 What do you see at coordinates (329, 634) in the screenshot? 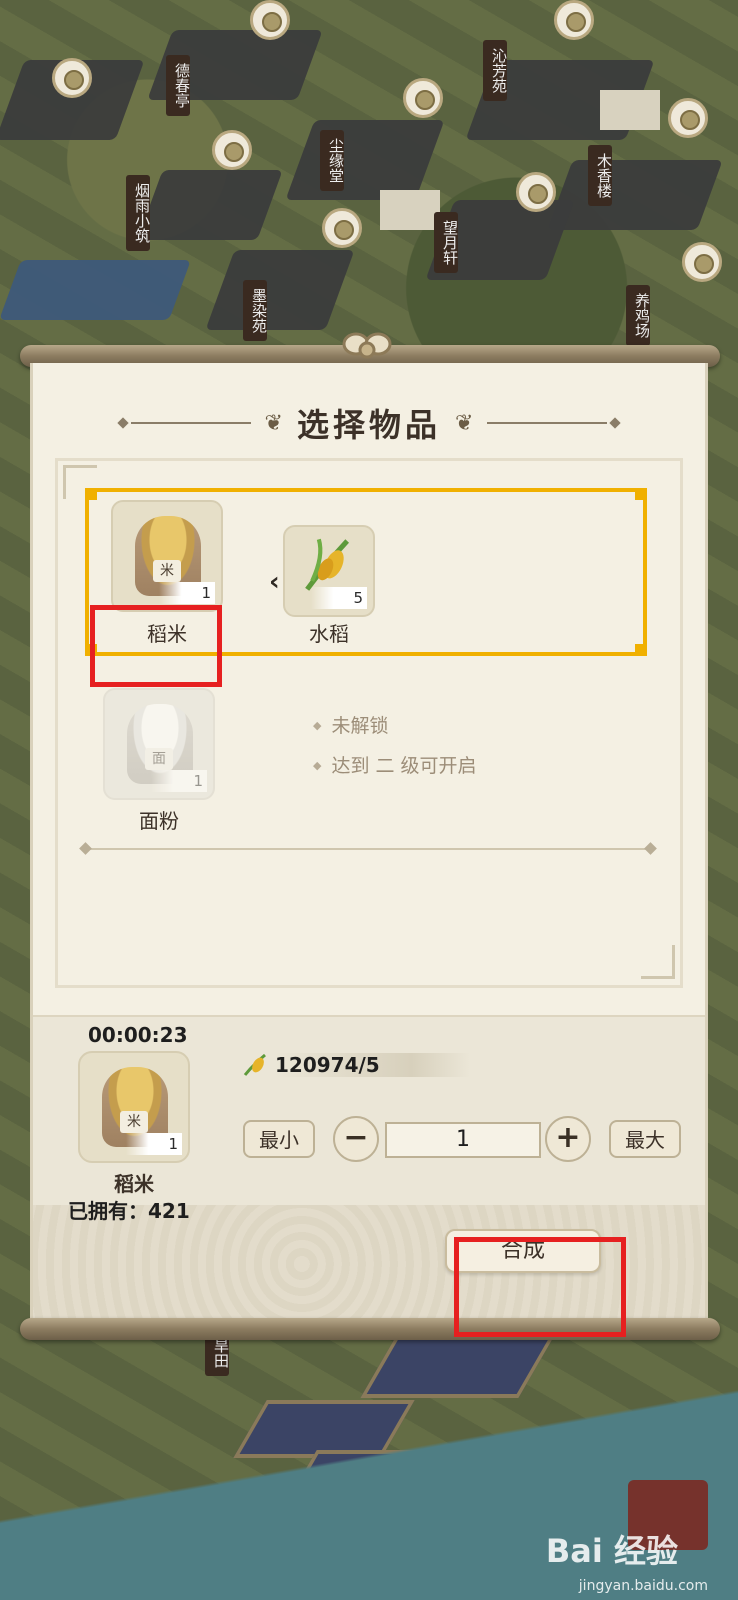
I see `item-name-paddy: 水稻` at bounding box center [329, 634].